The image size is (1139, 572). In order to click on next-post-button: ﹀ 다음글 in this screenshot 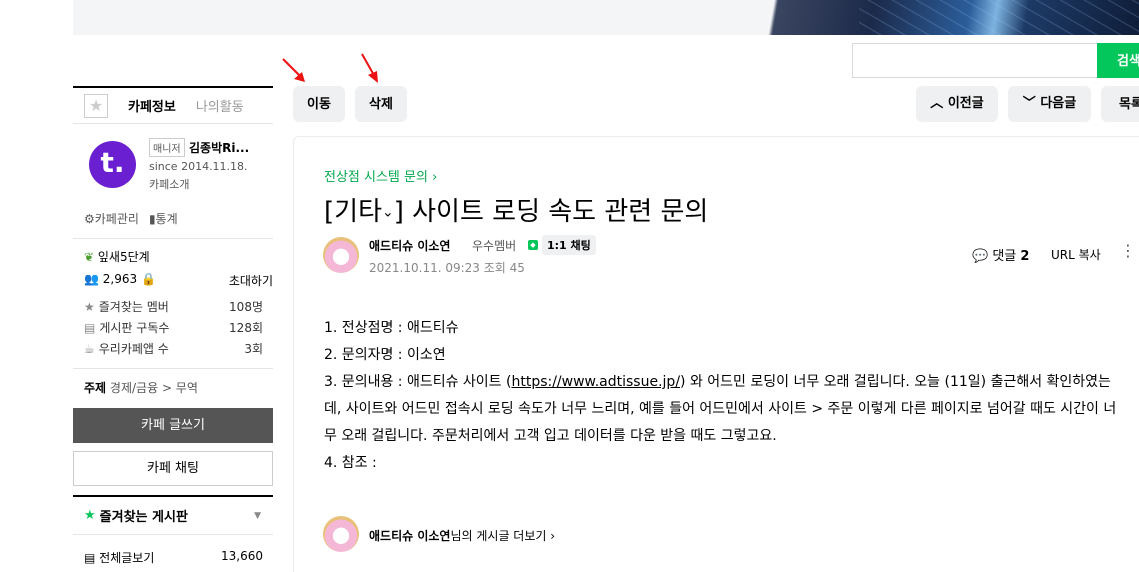, I will do `click(1049, 104)`.